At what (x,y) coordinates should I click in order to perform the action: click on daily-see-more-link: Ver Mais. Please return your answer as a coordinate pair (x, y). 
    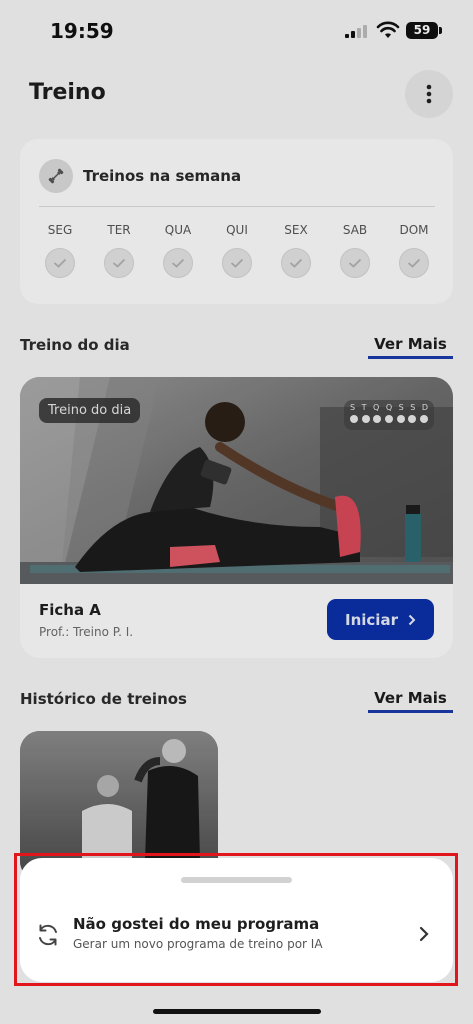
    Looking at the image, I should click on (410, 347).